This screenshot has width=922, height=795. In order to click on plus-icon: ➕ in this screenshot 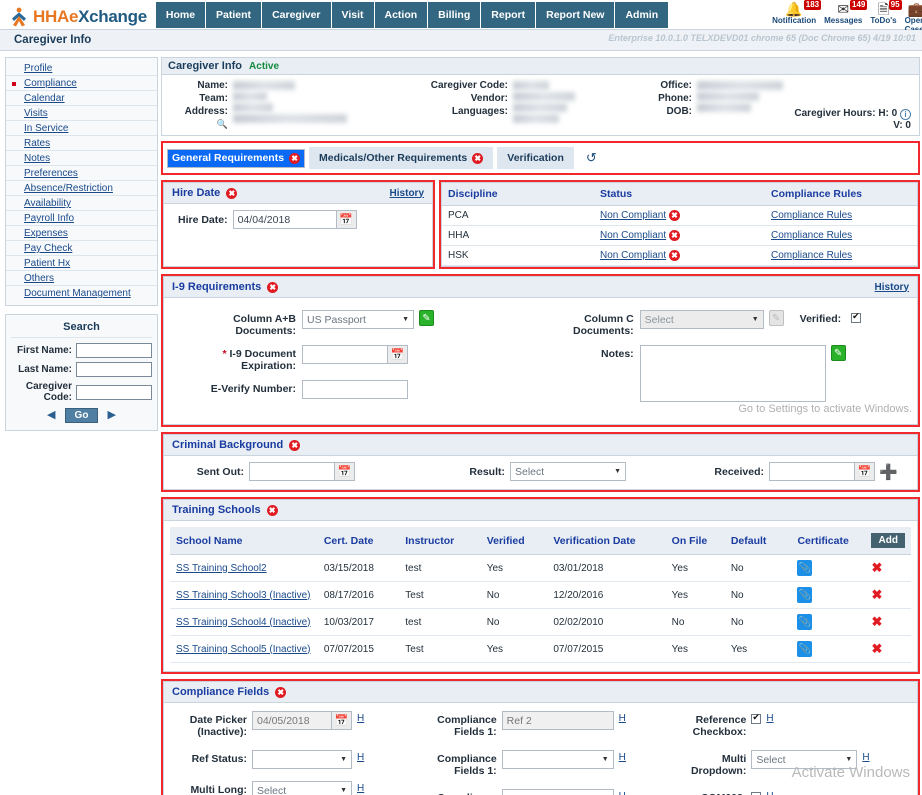, I will do `click(888, 472)`.